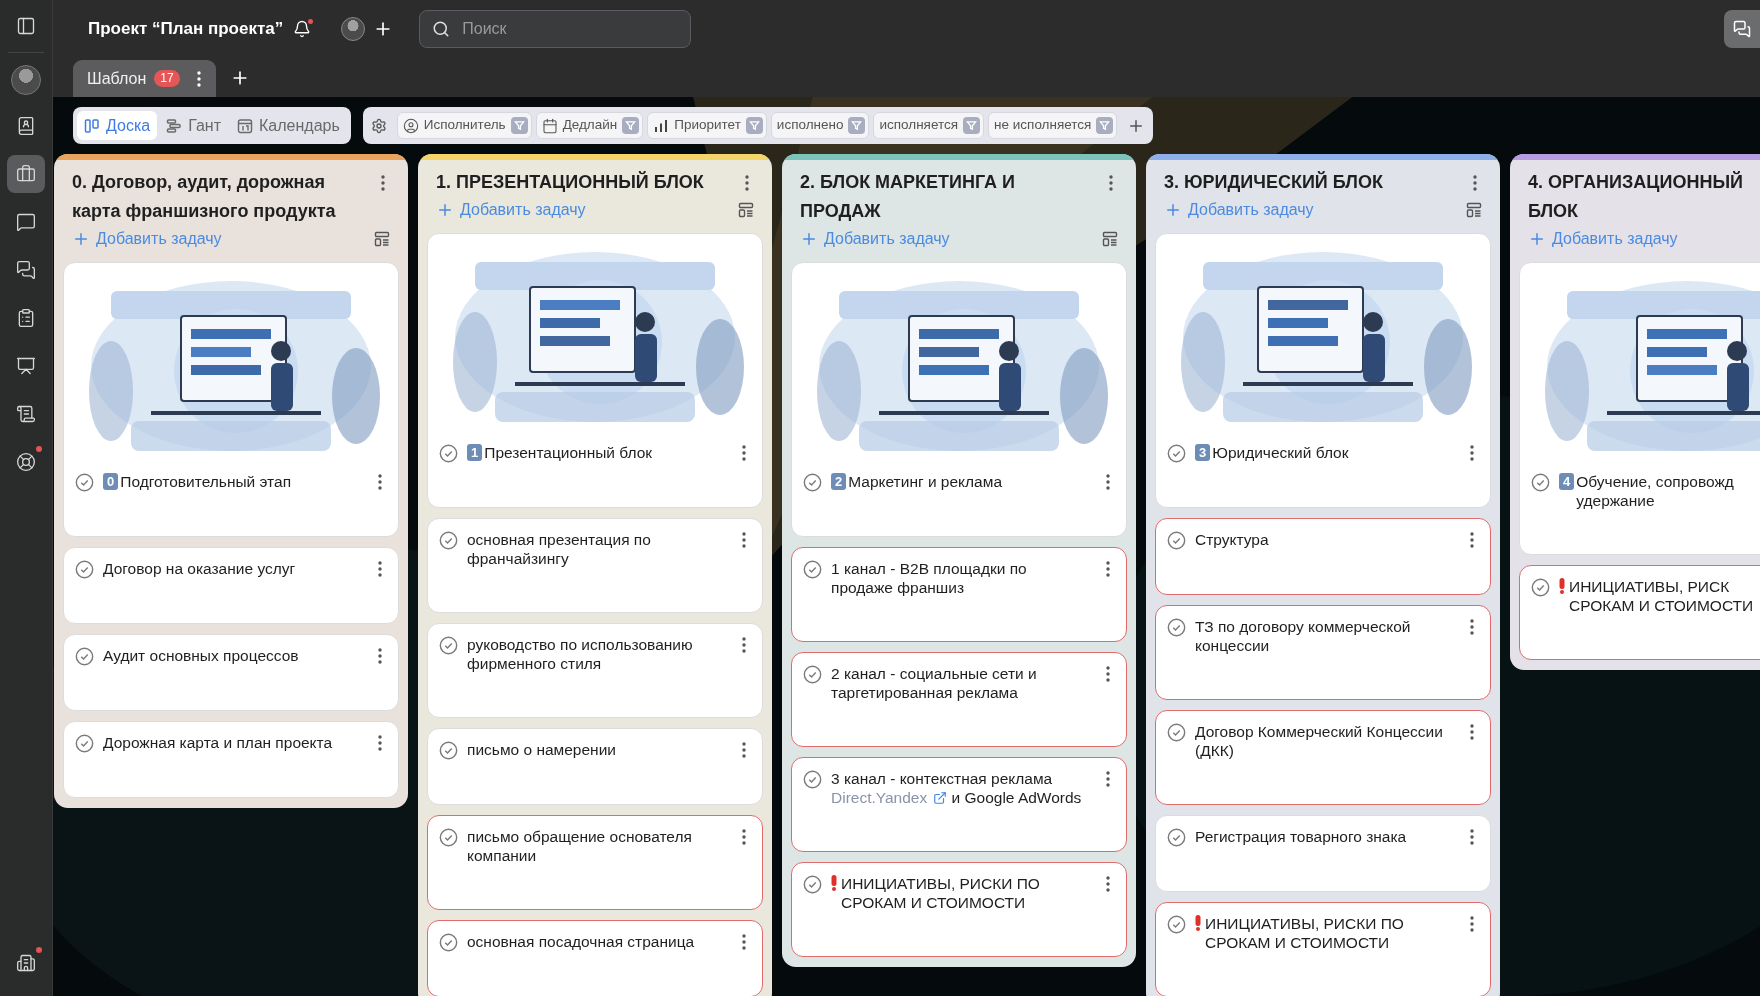 This screenshot has width=1760, height=996. Describe the element at coordinates (555, 29) in the screenshot. I see `search-field: Поиск` at that location.